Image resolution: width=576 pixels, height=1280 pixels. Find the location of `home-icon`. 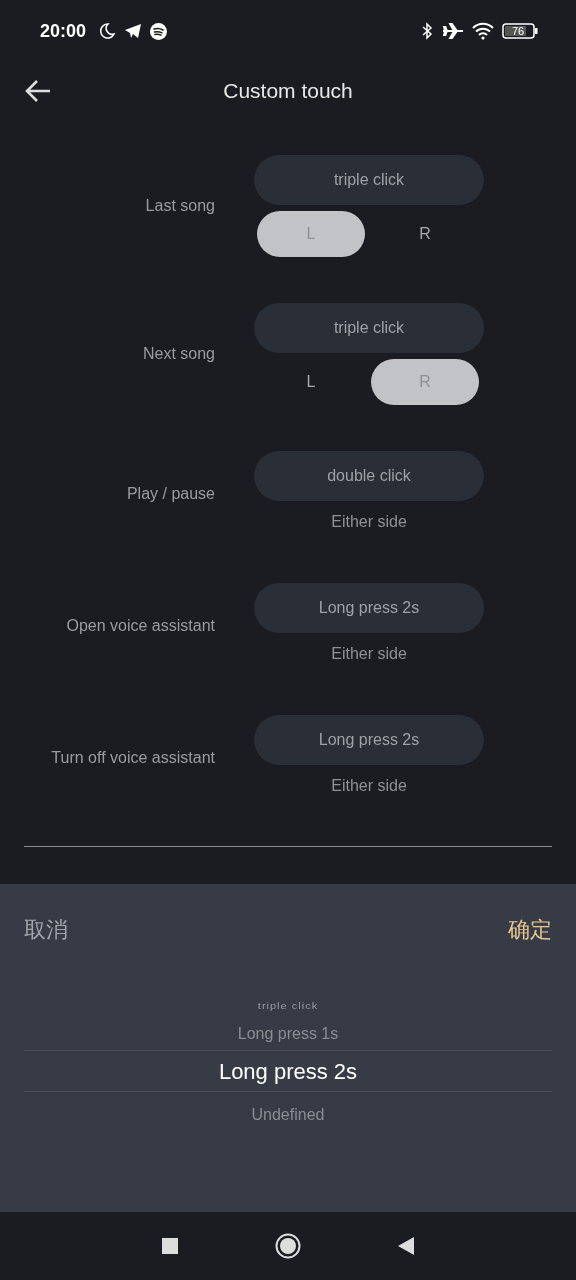

home-icon is located at coordinates (288, 1246).